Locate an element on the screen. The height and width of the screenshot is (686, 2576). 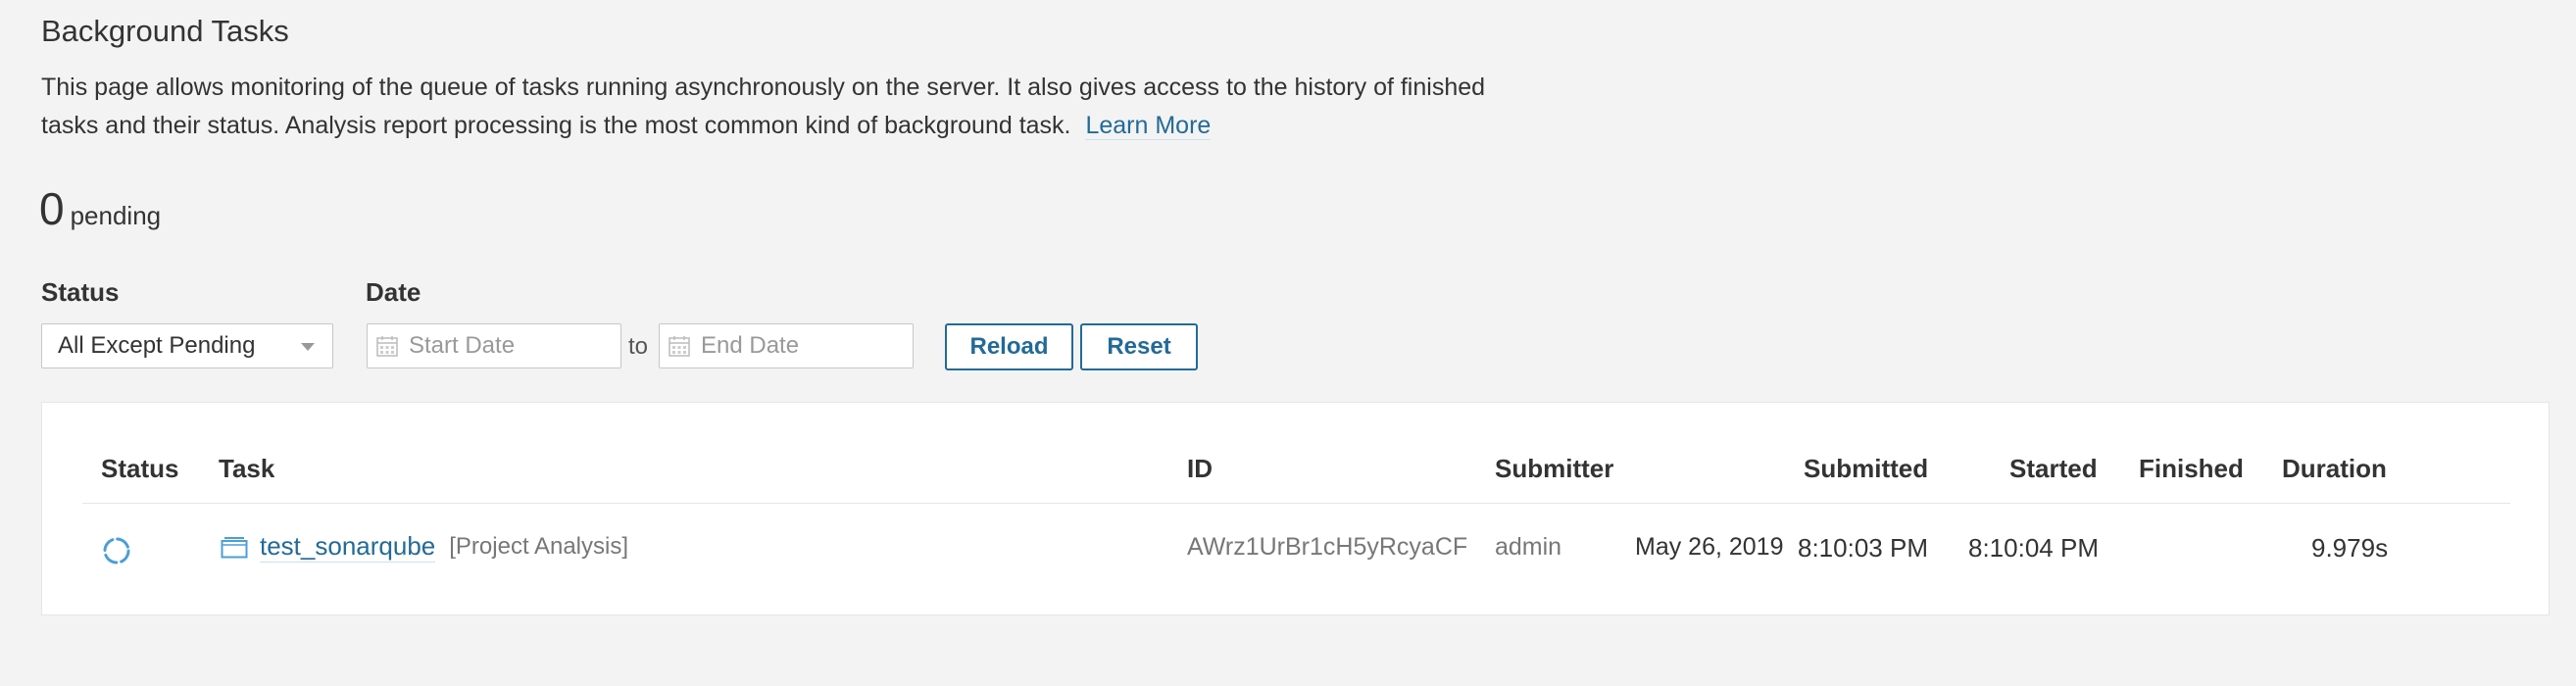
start-date-placeholder: Start Date is located at coordinates (462, 345).